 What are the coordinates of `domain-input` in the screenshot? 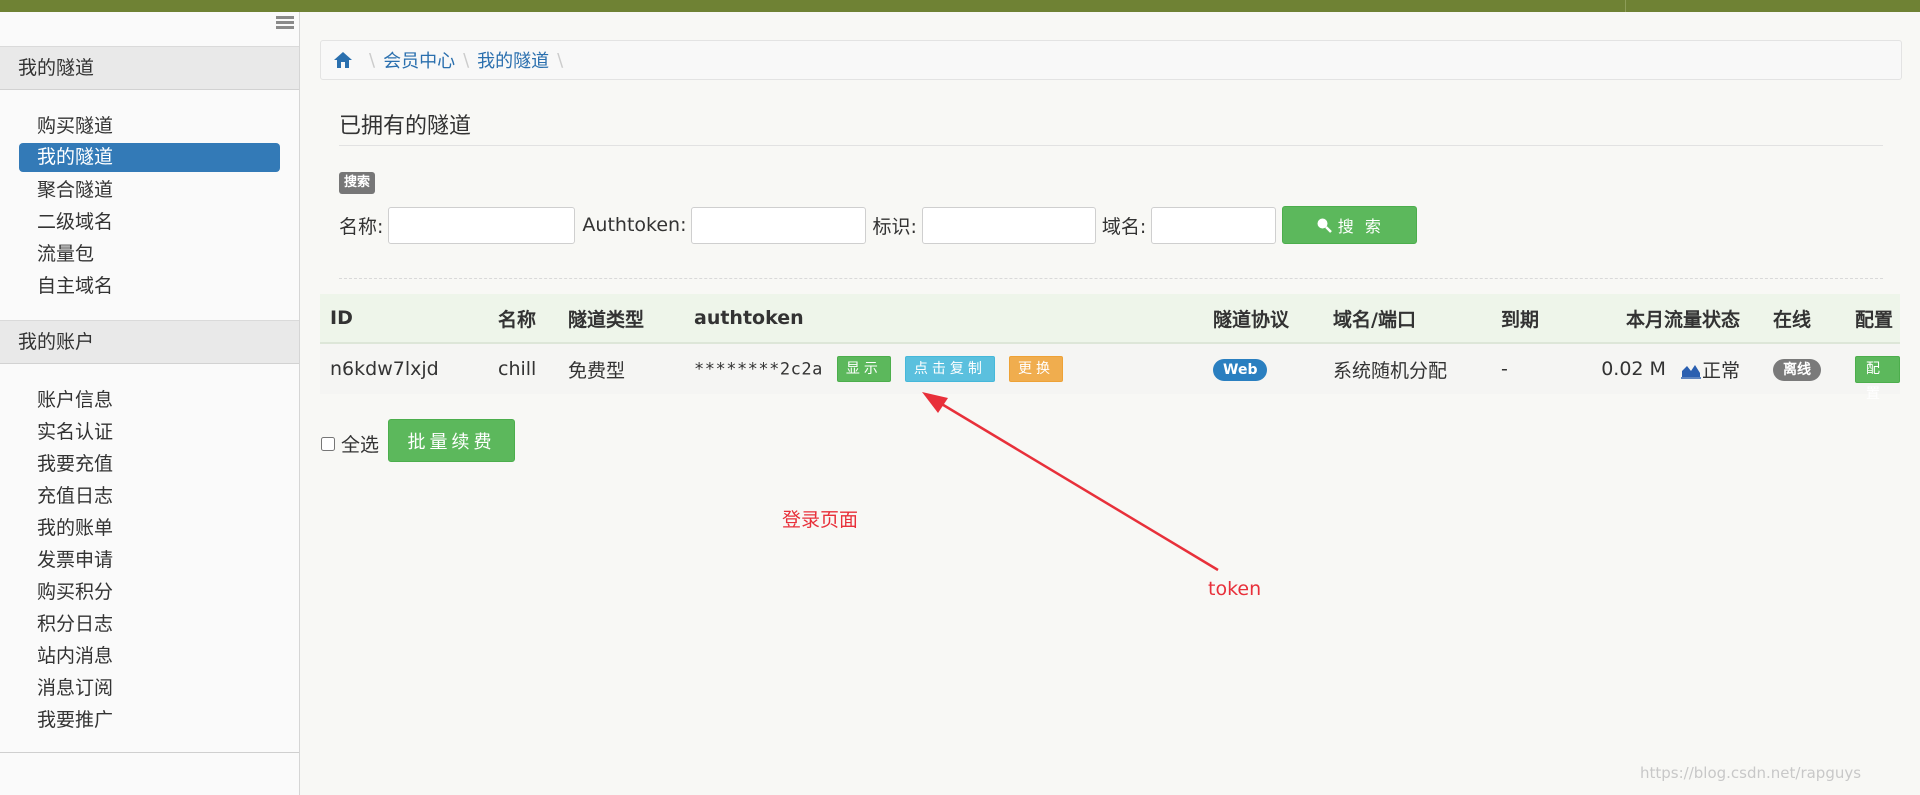 It's located at (1214, 225).